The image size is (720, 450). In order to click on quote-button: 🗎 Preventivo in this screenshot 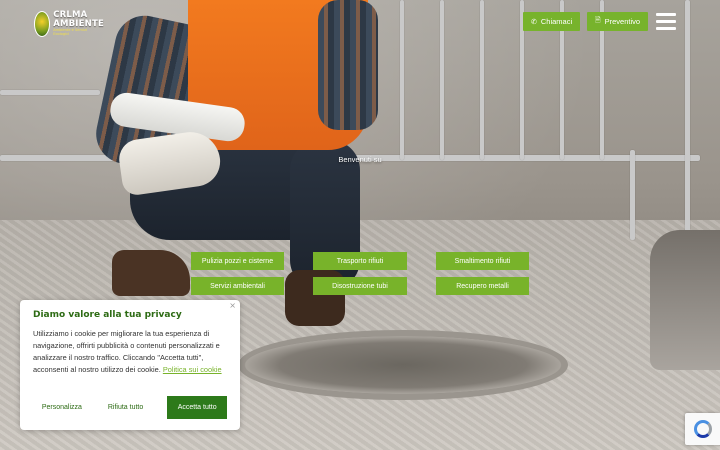, I will do `click(617, 21)`.